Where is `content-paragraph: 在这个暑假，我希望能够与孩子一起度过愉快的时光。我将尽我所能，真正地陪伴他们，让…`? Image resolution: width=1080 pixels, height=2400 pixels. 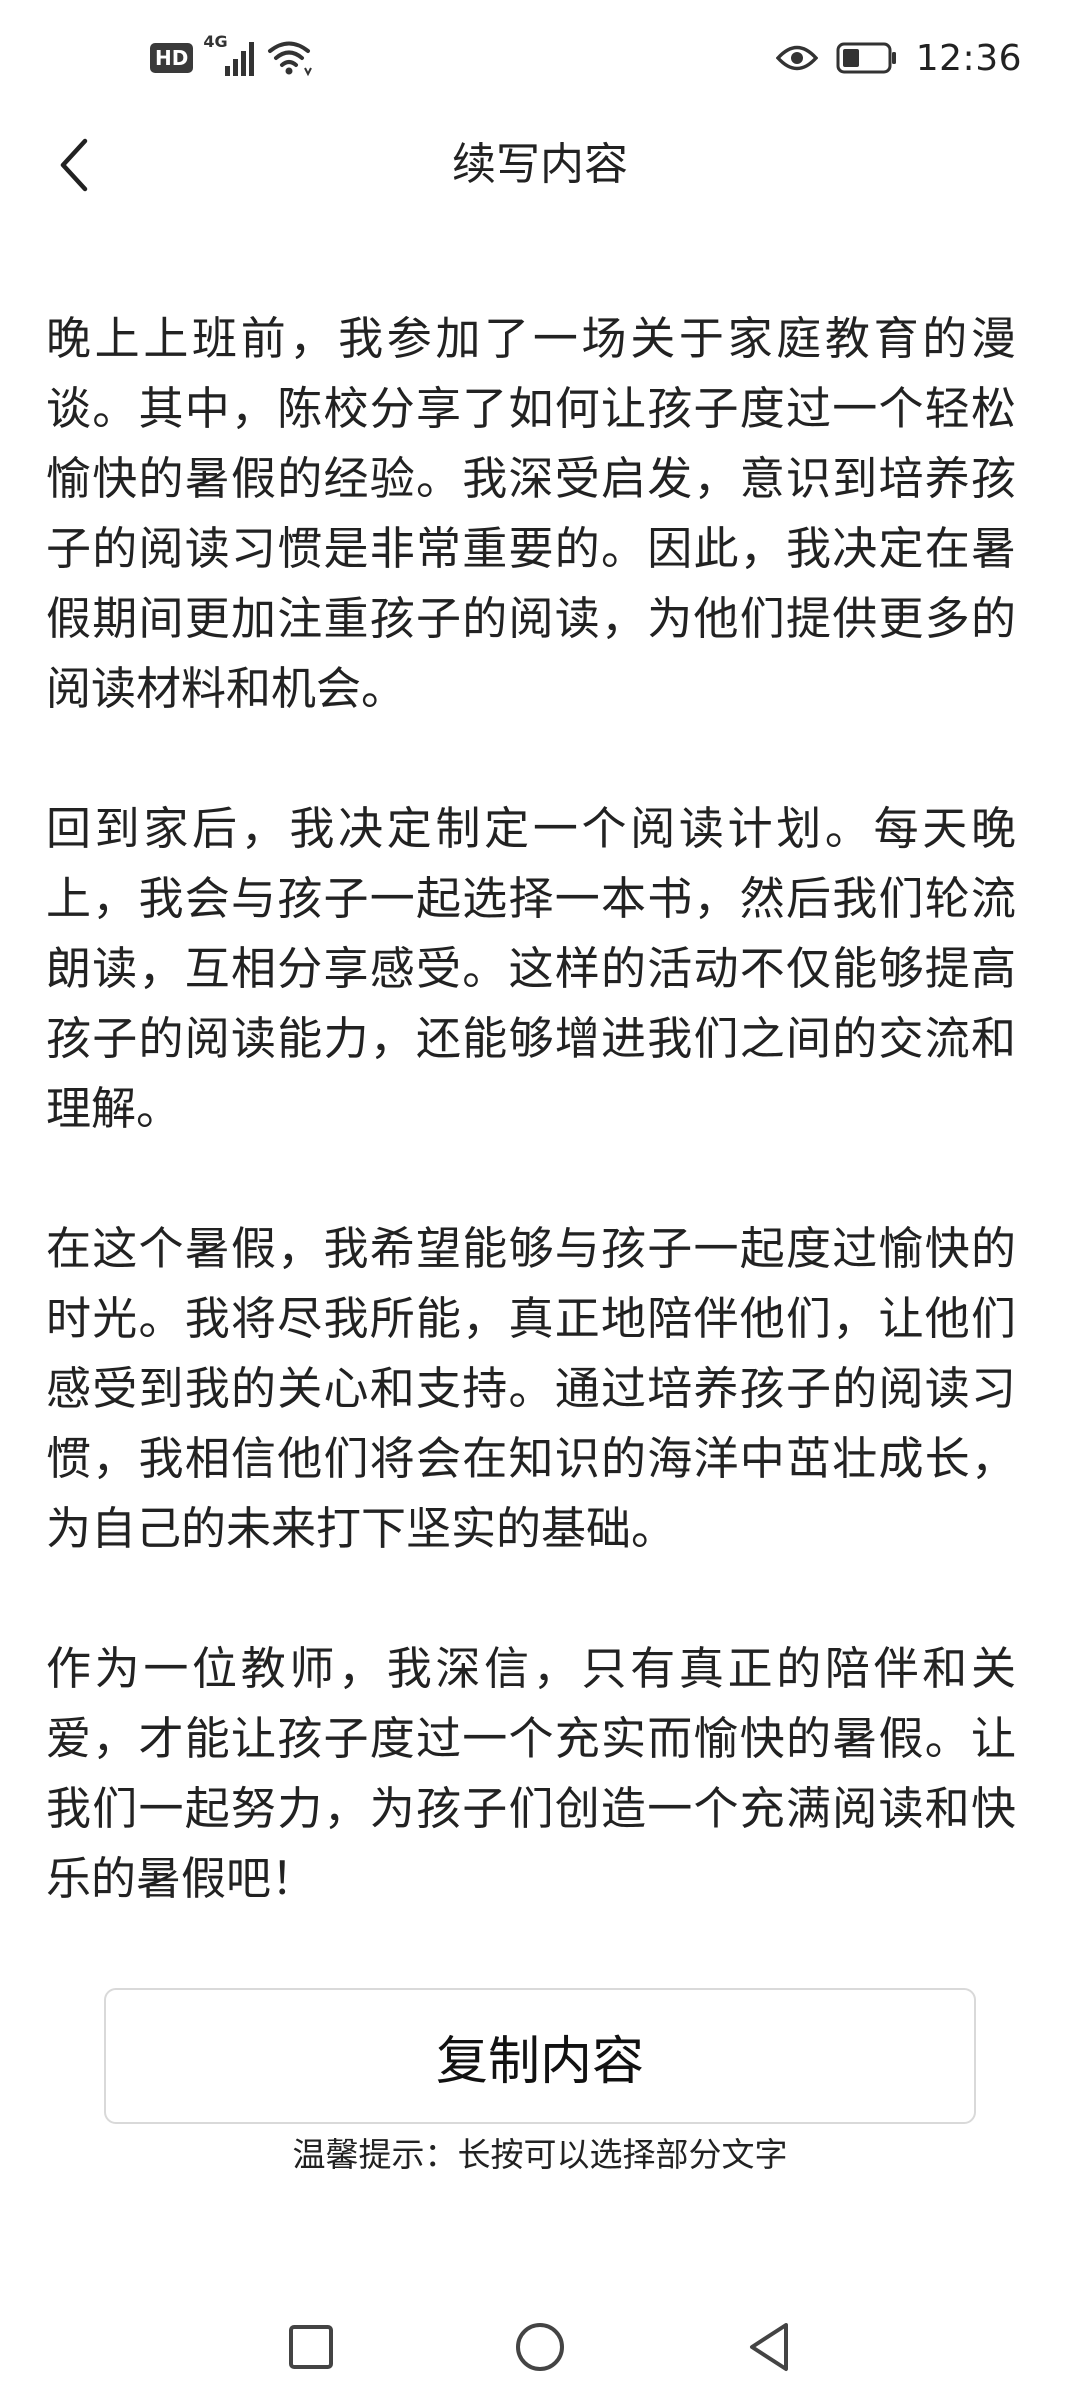
content-paragraph: 在这个暑假，我希望能够与孩子一起度过愉快的时光。我将尽我所能，真正地陪伴他们，让… is located at coordinates (531, 1389).